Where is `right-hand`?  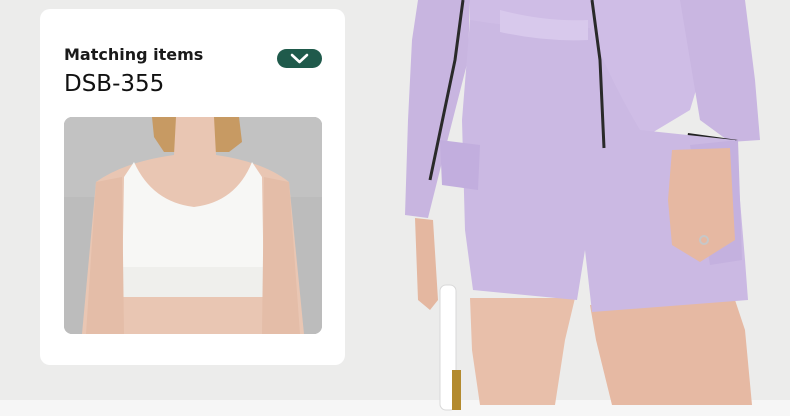 right-hand is located at coordinates (701, 205).